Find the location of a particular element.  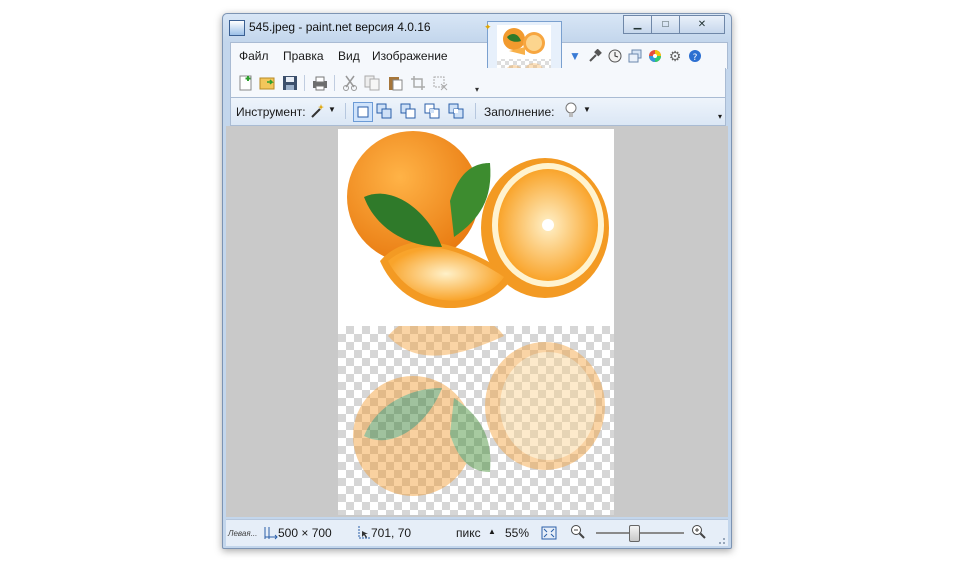

deselect-icon is located at coordinates (440, 83).